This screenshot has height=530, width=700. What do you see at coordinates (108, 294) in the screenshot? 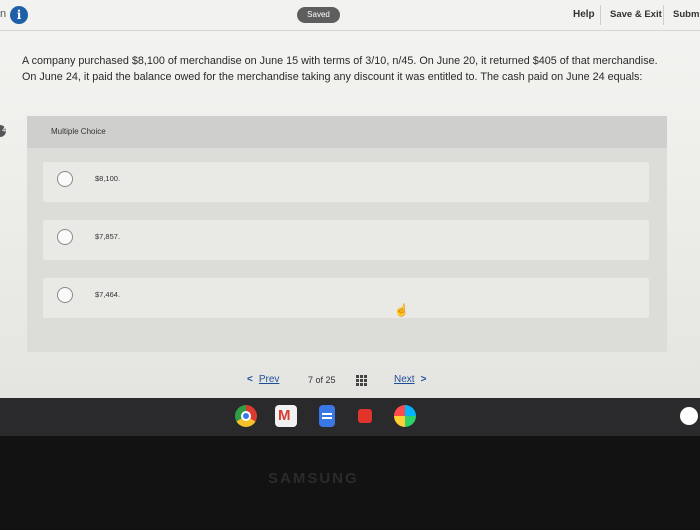
I see `answer-option-label: $7,464.` at bounding box center [108, 294].